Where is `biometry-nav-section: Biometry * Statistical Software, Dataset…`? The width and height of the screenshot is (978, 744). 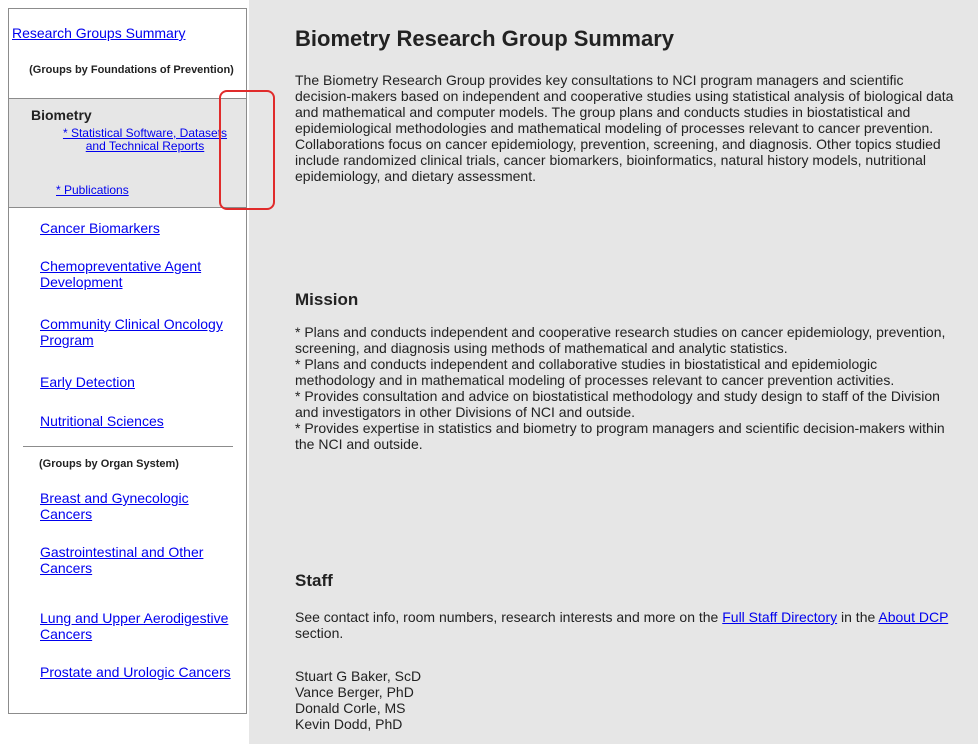
biometry-nav-section: Biometry * Statistical Software, Dataset… is located at coordinates (127, 153).